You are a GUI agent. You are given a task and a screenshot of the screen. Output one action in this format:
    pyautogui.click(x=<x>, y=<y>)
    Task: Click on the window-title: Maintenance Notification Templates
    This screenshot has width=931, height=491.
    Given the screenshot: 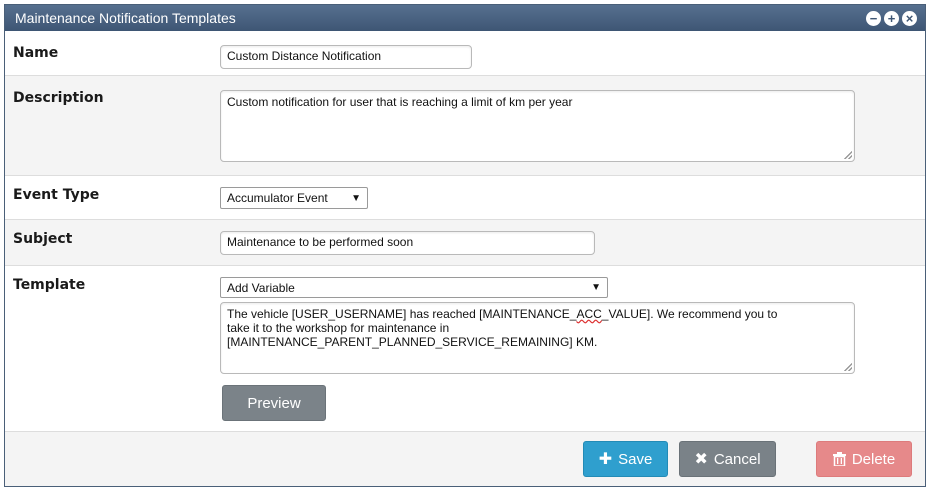 What is the action you would take?
    pyautogui.click(x=125, y=18)
    